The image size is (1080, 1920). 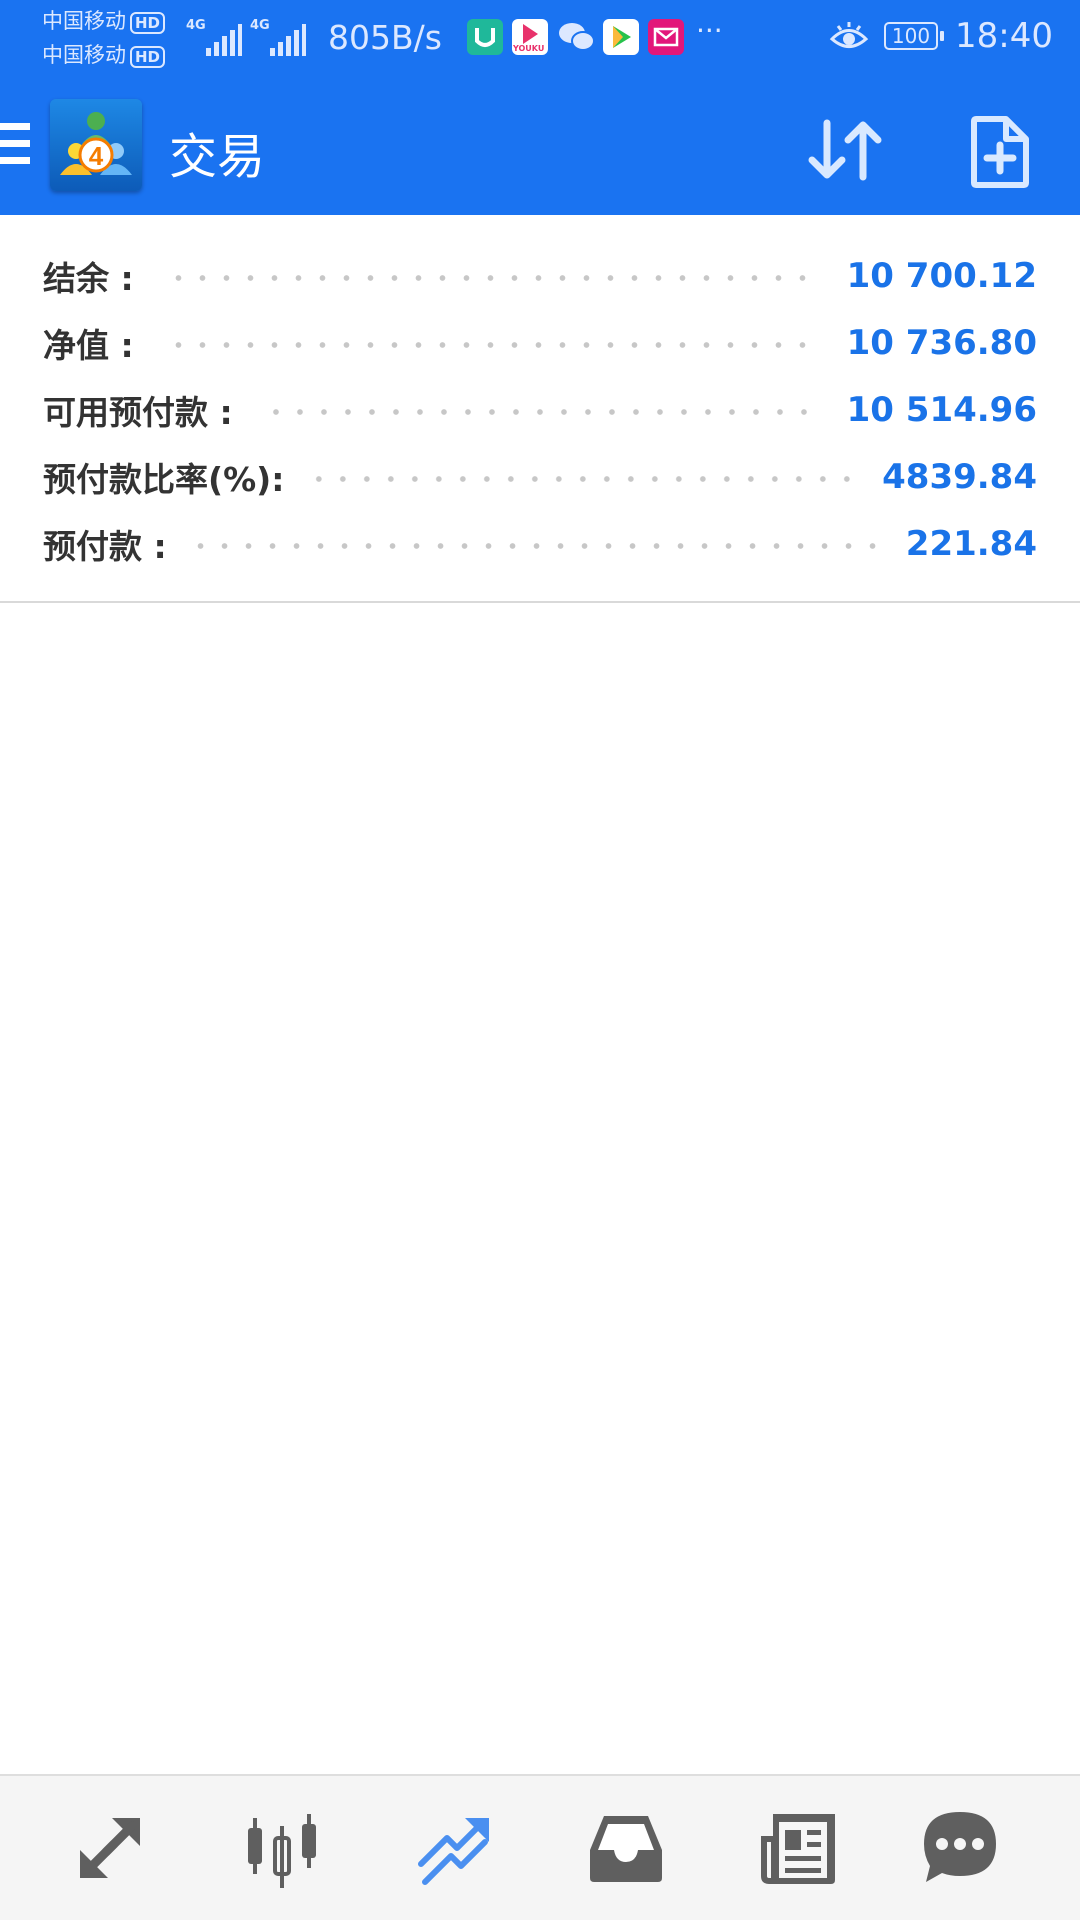 What do you see at coordinates (941, 276) in the screenshot?
I see `balance-value: 10 700.12` at bounding box center [941, 276].